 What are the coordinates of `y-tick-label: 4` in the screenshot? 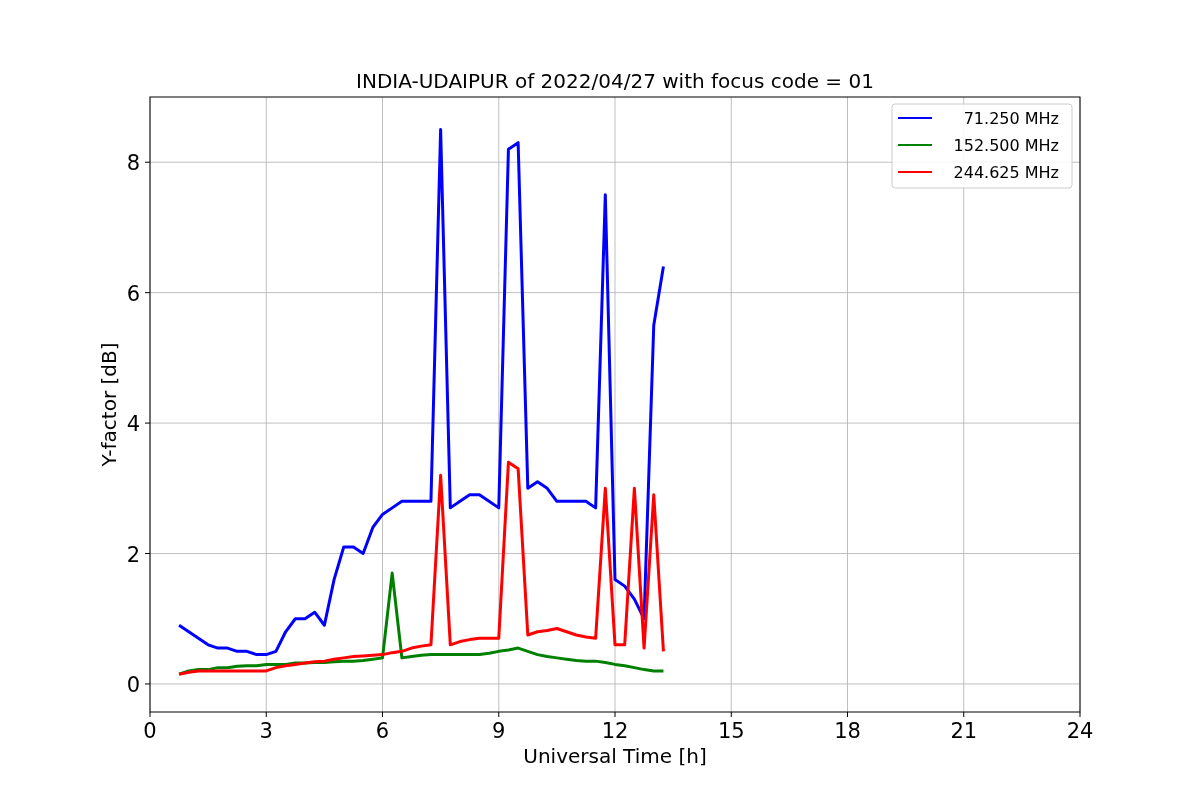 It's located at (133, 424).